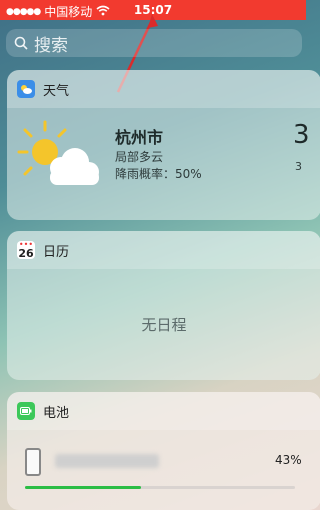 The height and width of the screenshot is (510, 320). Describe the element at coordinates (163, 411) in the screenshot. I see `battery-widget-header: 电池` at that location.